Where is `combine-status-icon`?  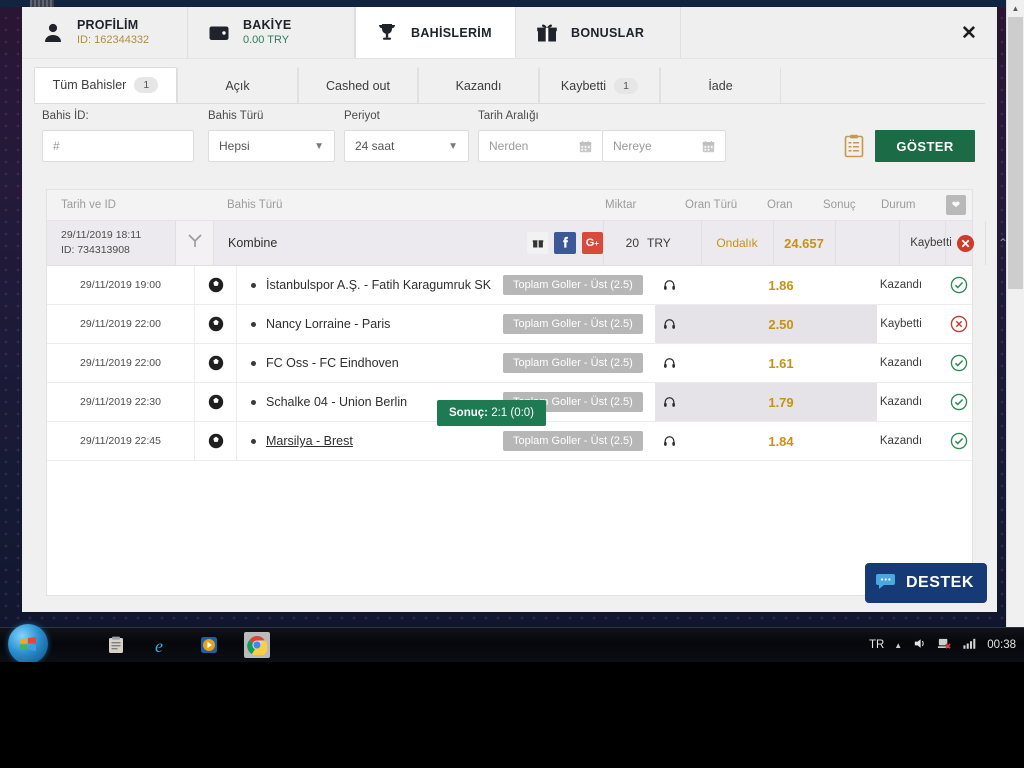
combine-status-icon is located at coordinates (965, 243).